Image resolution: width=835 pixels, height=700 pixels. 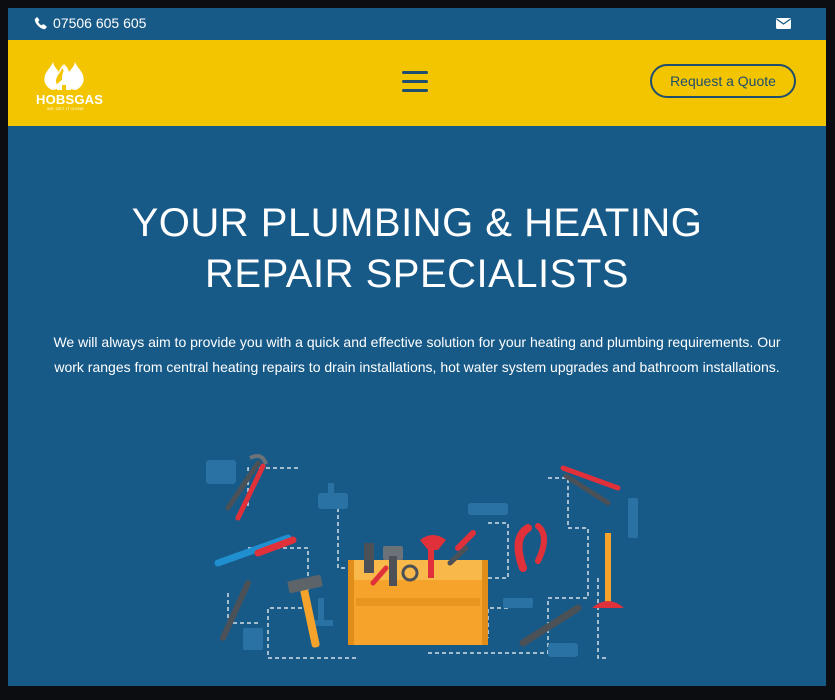 What do you see at coordinates (417, 274) in the screenshot?
I see `hero-title-line-2: REPAIR SPECIALISTS` at bounding box center [417, 274].